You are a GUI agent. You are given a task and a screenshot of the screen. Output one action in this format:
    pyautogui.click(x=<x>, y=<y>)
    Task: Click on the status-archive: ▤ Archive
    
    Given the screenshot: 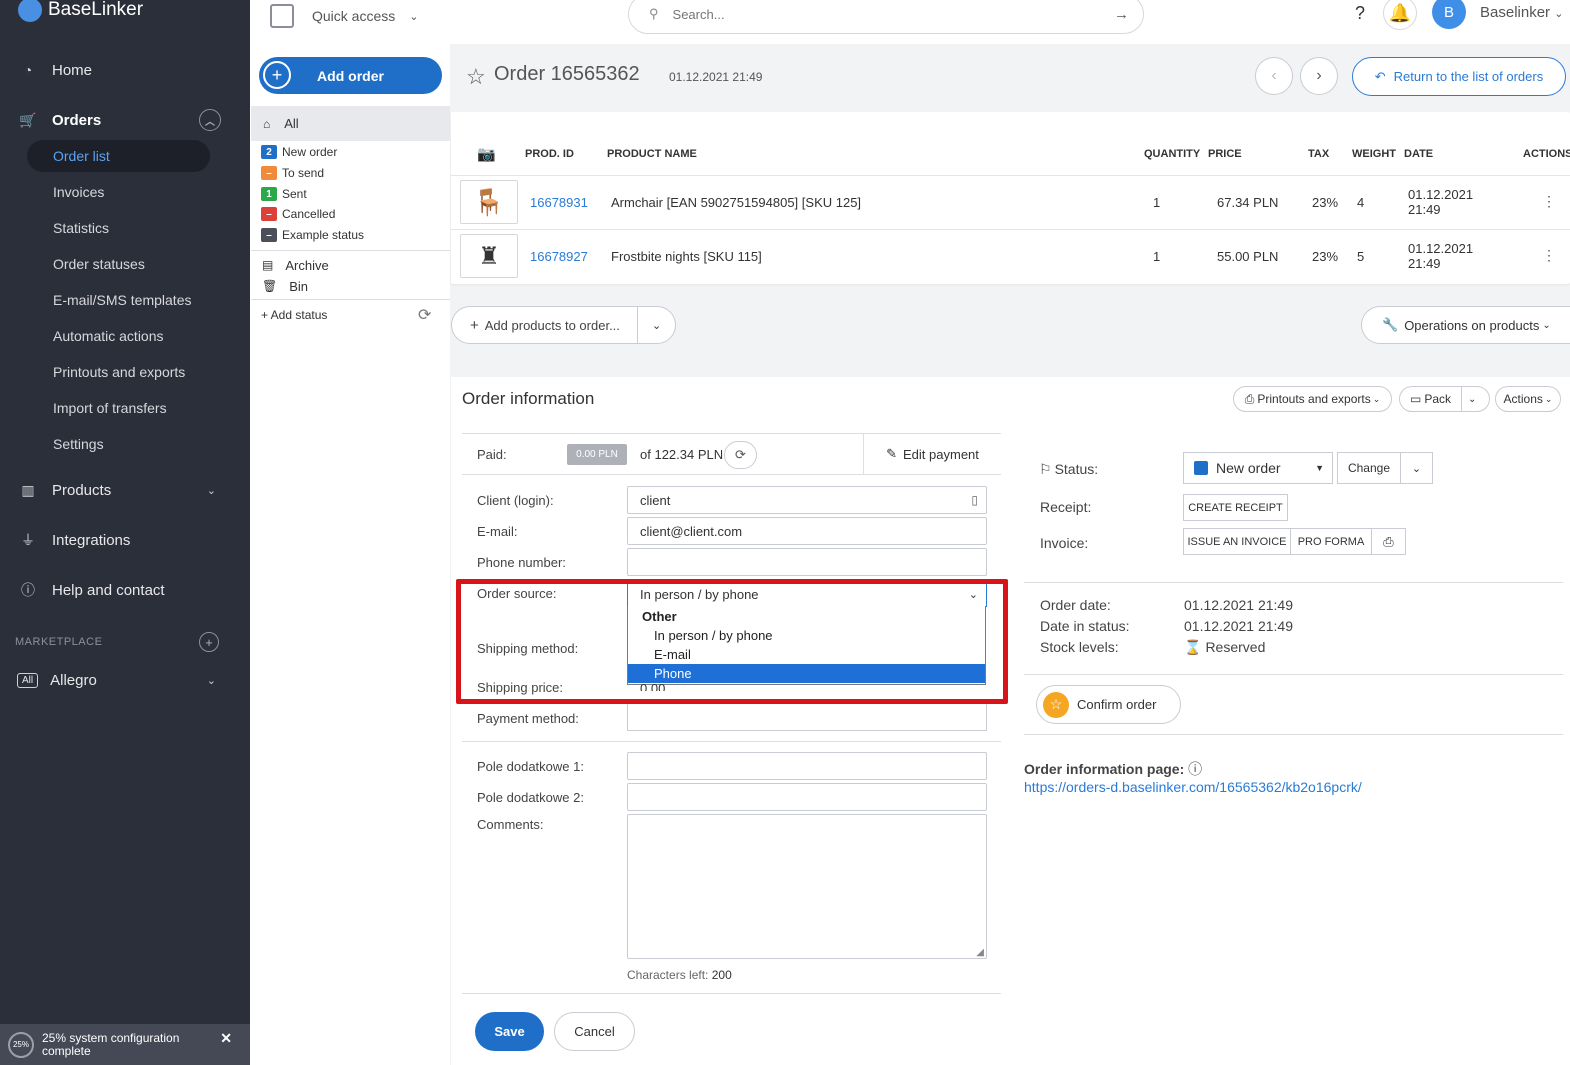 What is the action you would take?
    pyautogui.click(x=295, y=265)
    